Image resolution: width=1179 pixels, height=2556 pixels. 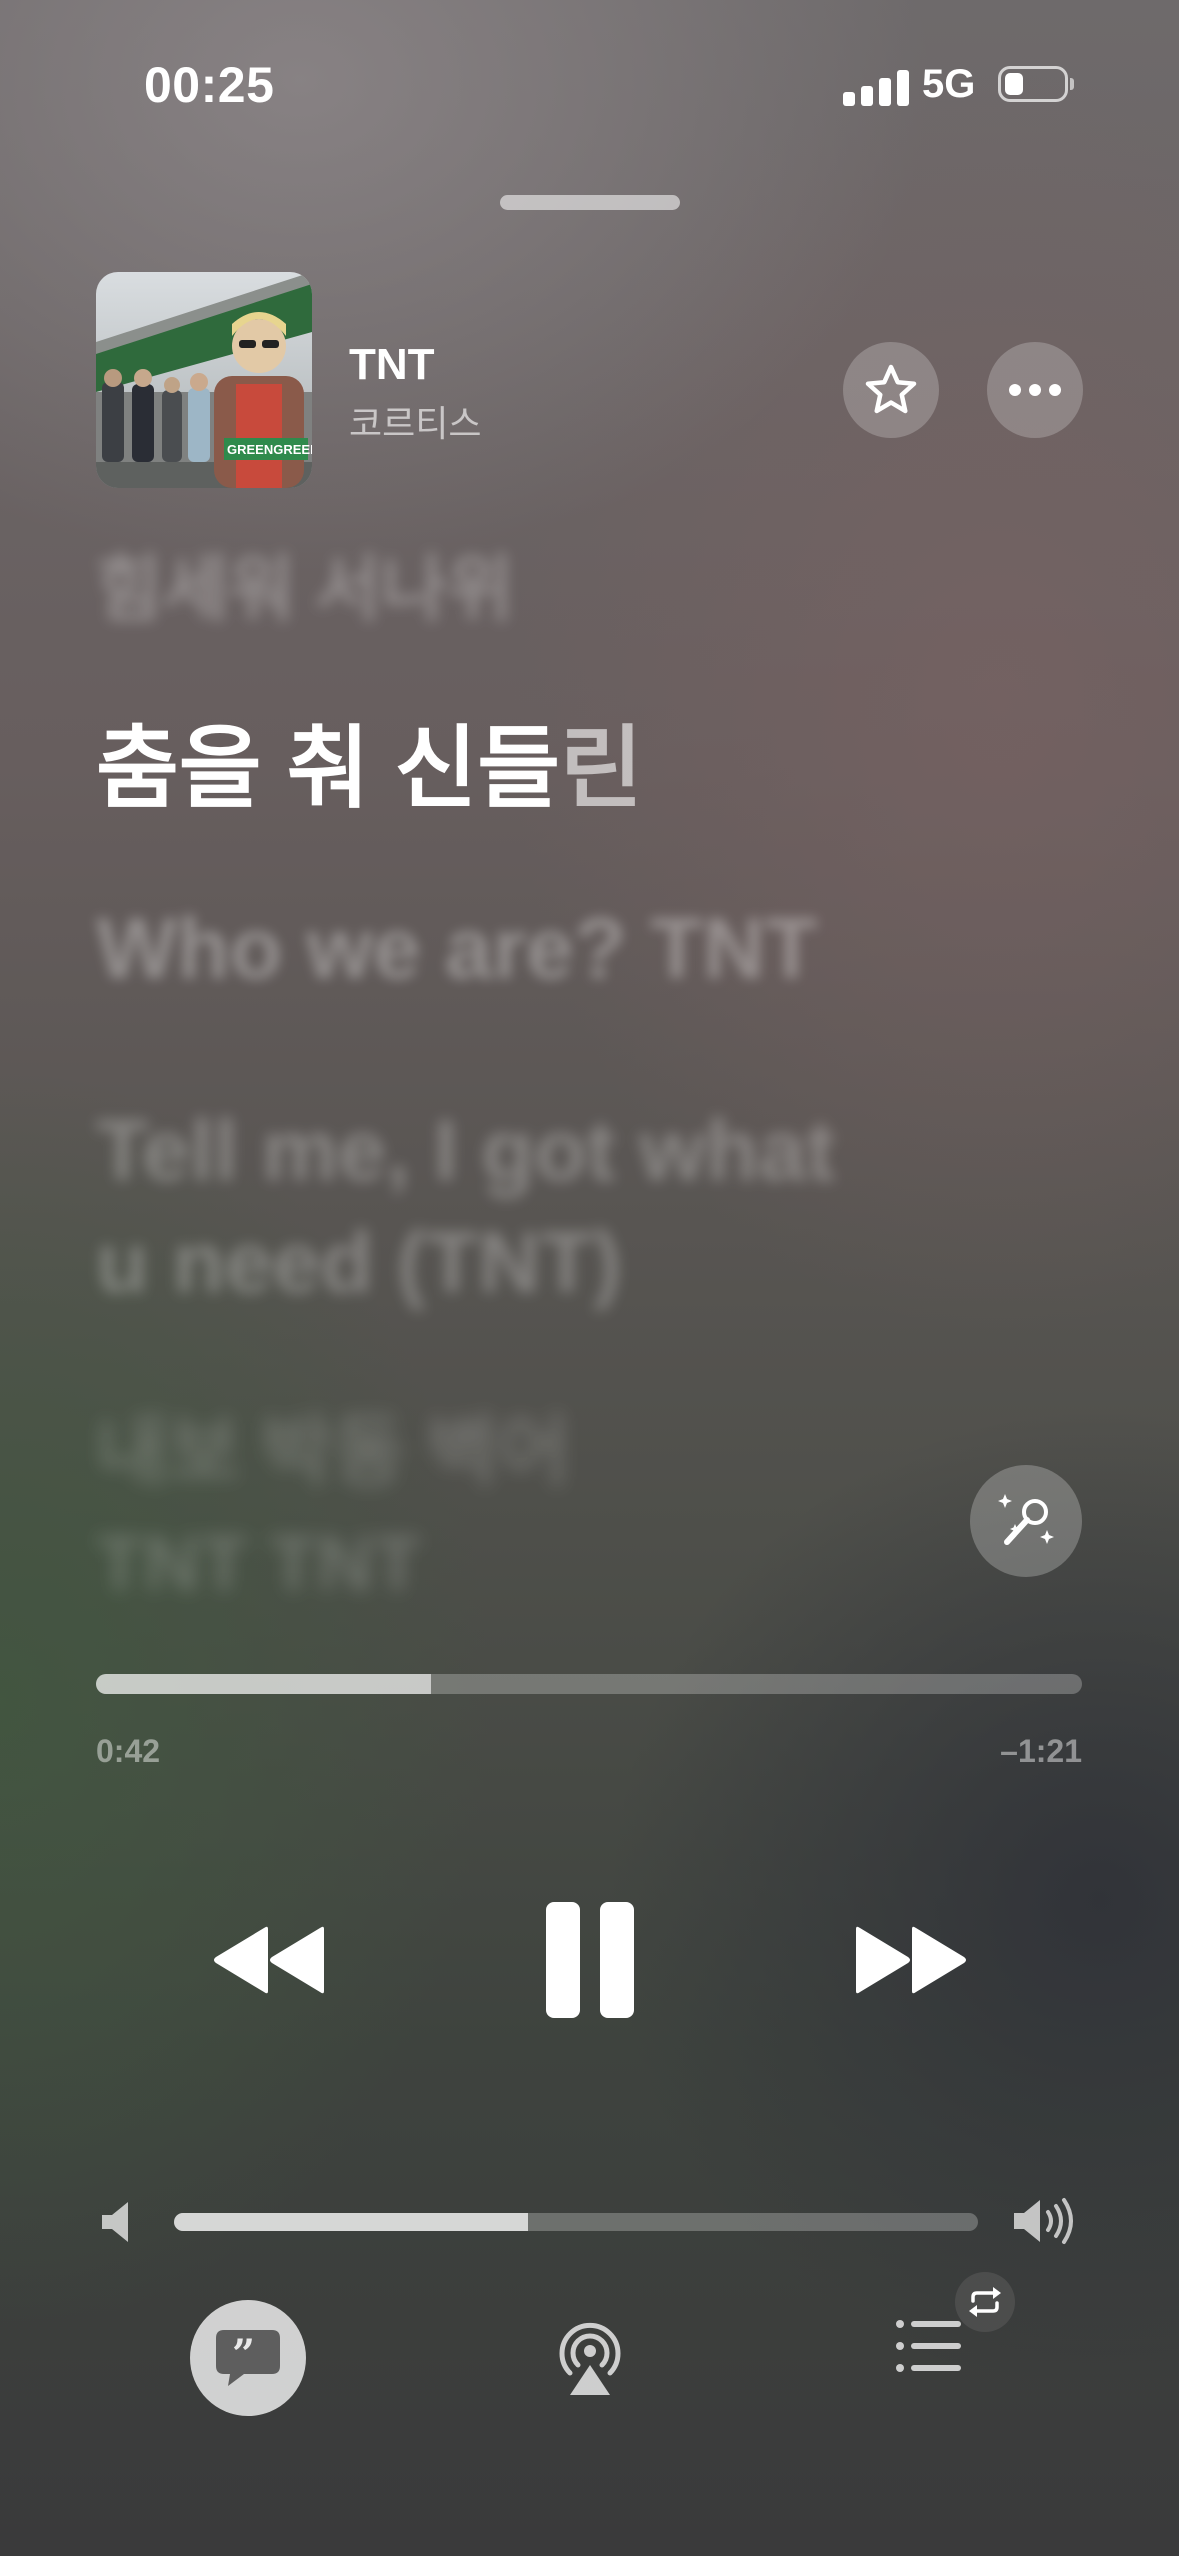 What do you see at coordinates (351, 2222) in the screenshot?
I see `volume-level` at bounding box center [351, 2222].